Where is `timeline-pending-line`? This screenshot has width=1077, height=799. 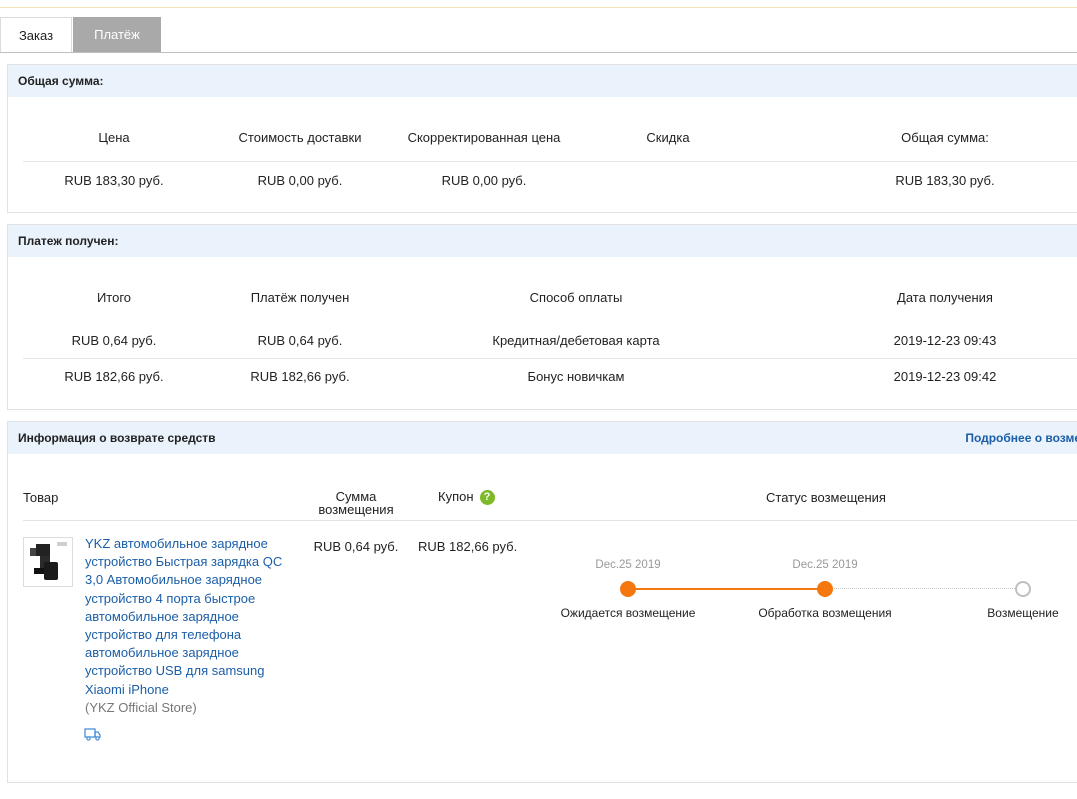 timeline-pending-line is located at coordinates (920, 588).